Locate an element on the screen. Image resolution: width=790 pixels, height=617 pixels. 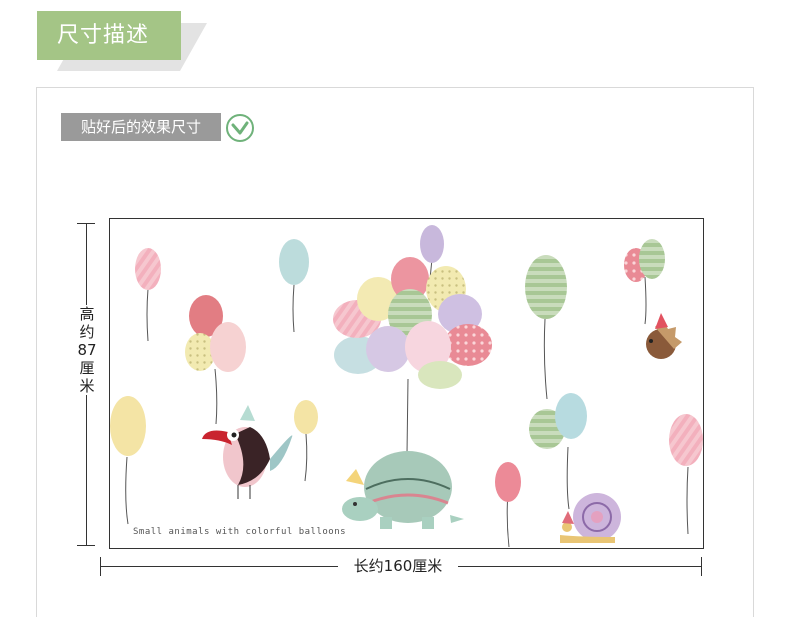
section-header: 尺寸描述 is located at coordinates (124, 41).